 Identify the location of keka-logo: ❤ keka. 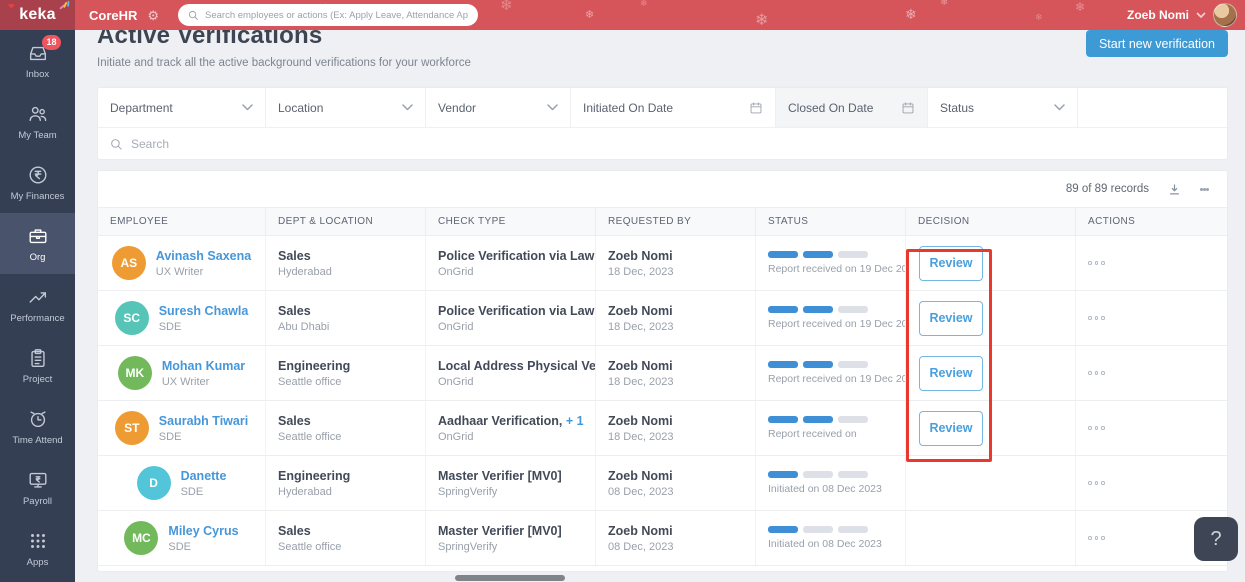
(37, 15).